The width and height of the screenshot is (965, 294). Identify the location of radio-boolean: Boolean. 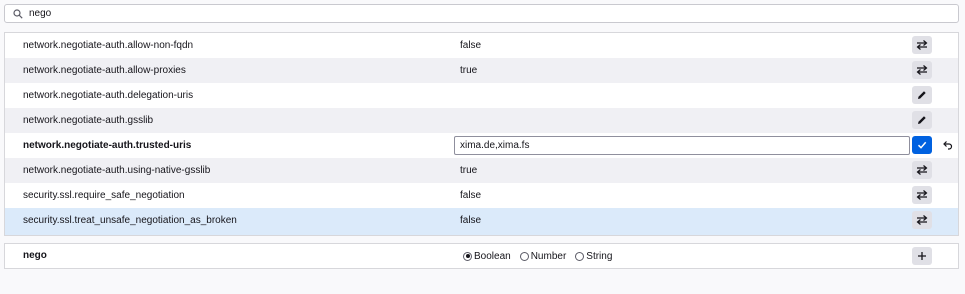
(487, 256).